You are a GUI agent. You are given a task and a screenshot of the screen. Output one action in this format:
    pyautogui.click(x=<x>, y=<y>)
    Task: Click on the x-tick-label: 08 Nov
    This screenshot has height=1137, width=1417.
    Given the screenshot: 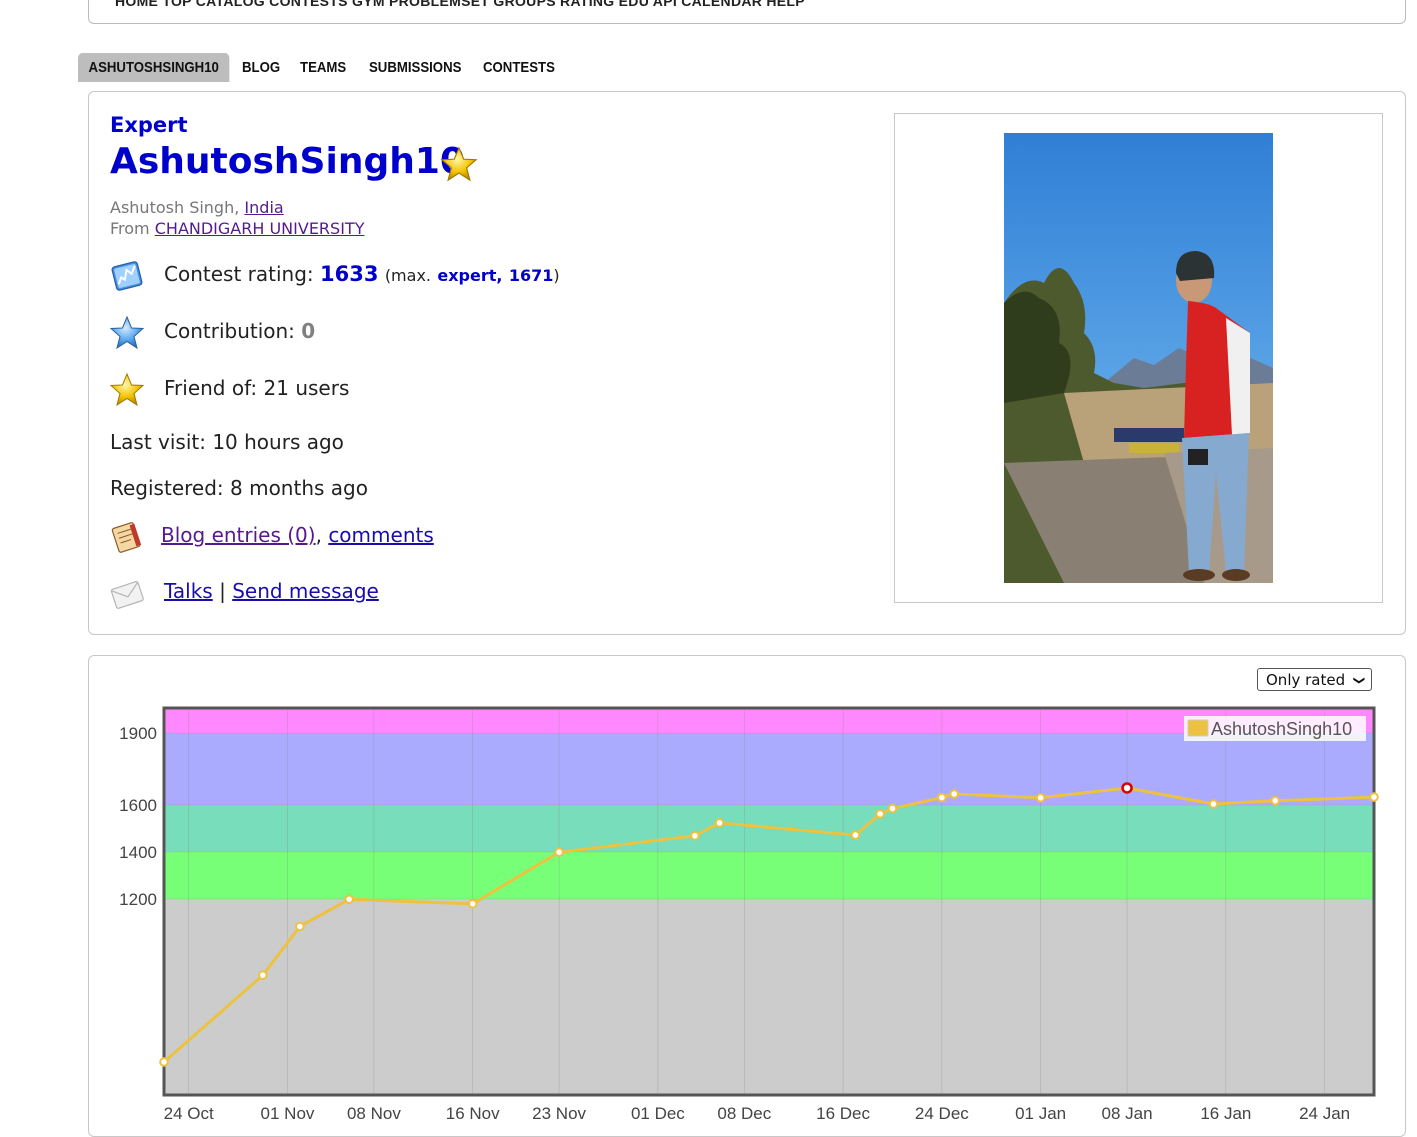 What is the action you would take?
    pyautogui.click(x=374, y=1113)
    